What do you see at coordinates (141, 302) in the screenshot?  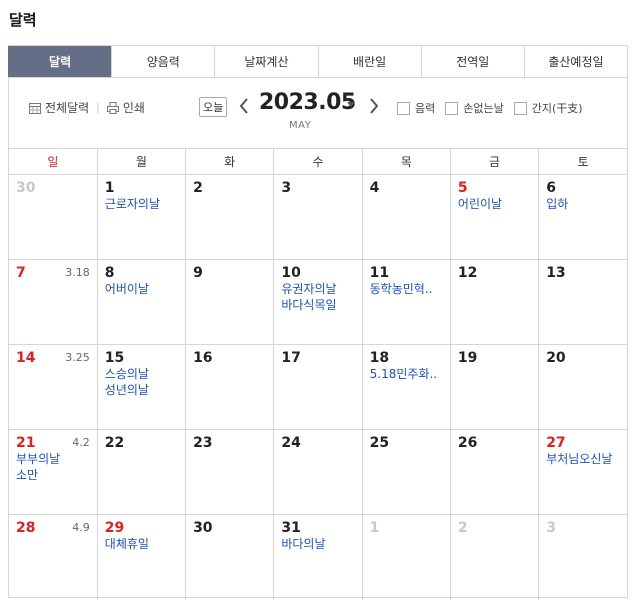 I see `calendar-day-cell: 8 어버이날` at bounding box center [141, 302].